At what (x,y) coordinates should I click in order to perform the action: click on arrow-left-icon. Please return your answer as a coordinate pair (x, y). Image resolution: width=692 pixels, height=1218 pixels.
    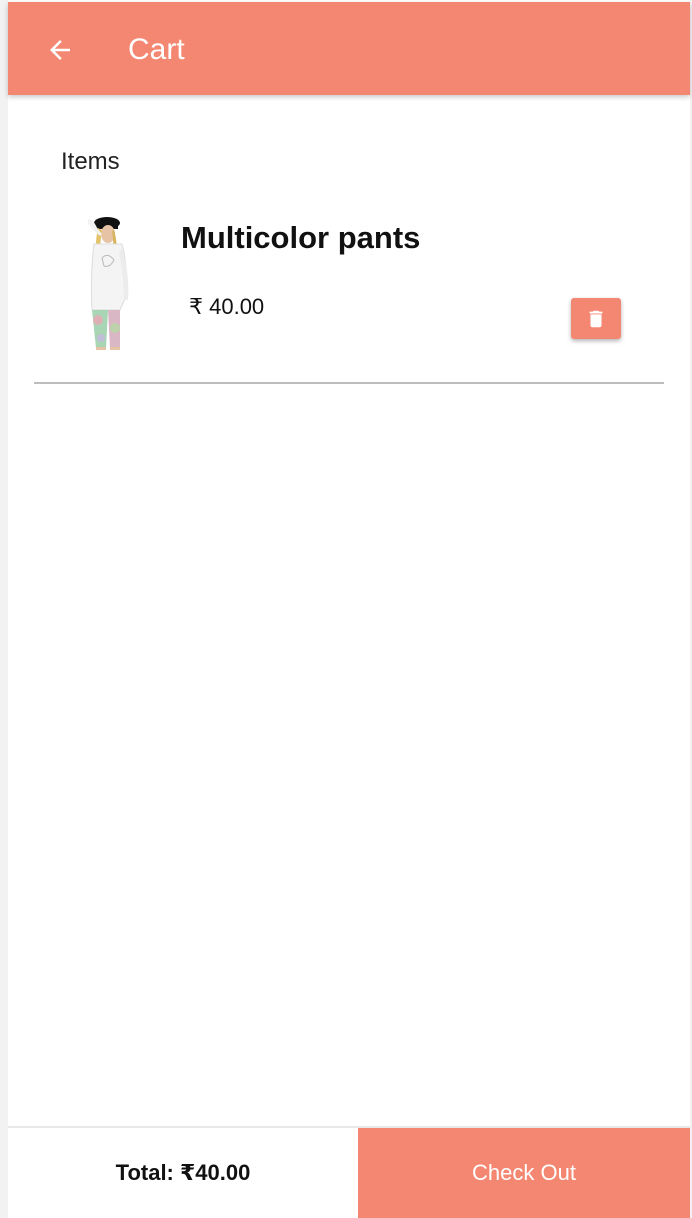
    Looking at the image, I should click on (60, 50).